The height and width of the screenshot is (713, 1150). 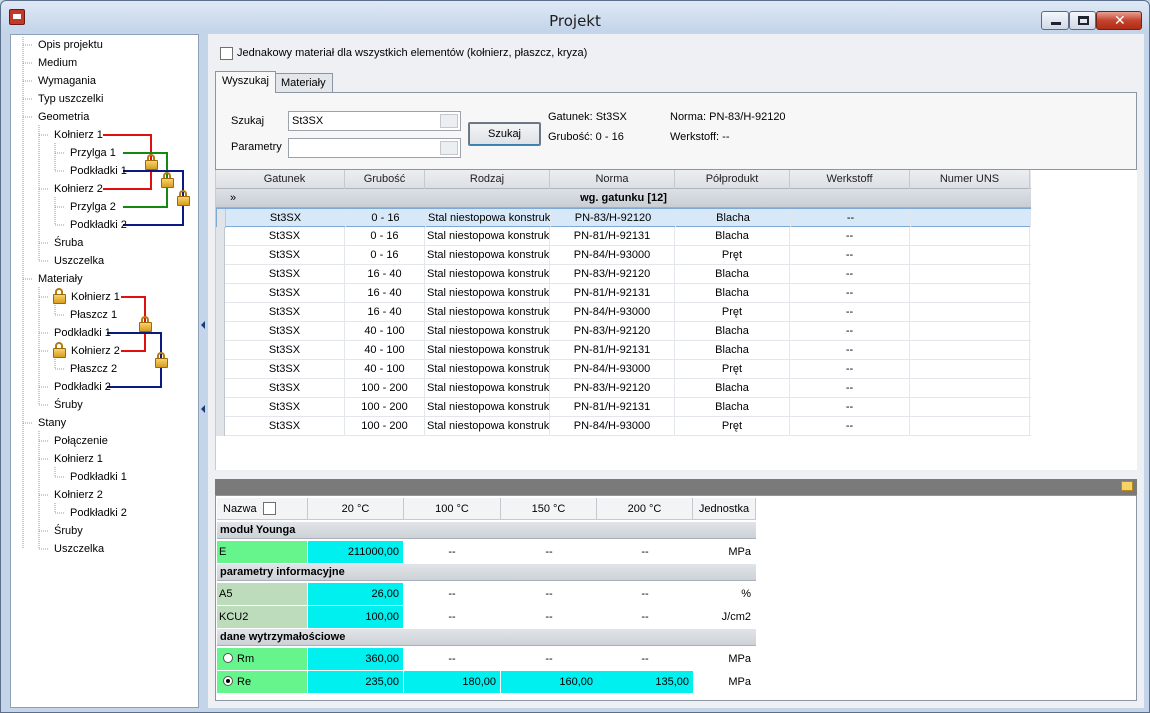 I want to click on tree-item-poaczenie: Połączenie, so click(x=81, y=441).